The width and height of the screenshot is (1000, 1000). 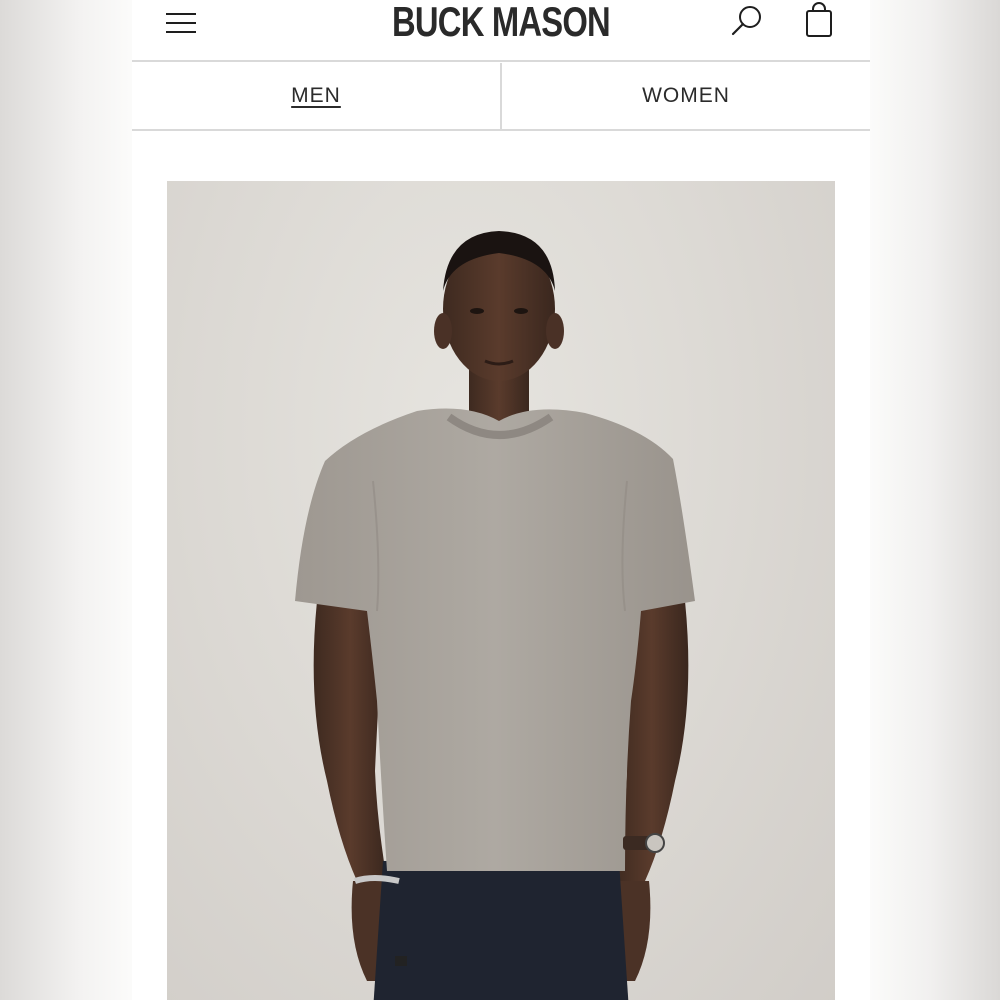 I want to click on gender-tabs: MEN WOMEN, so click(x=501, y=97).